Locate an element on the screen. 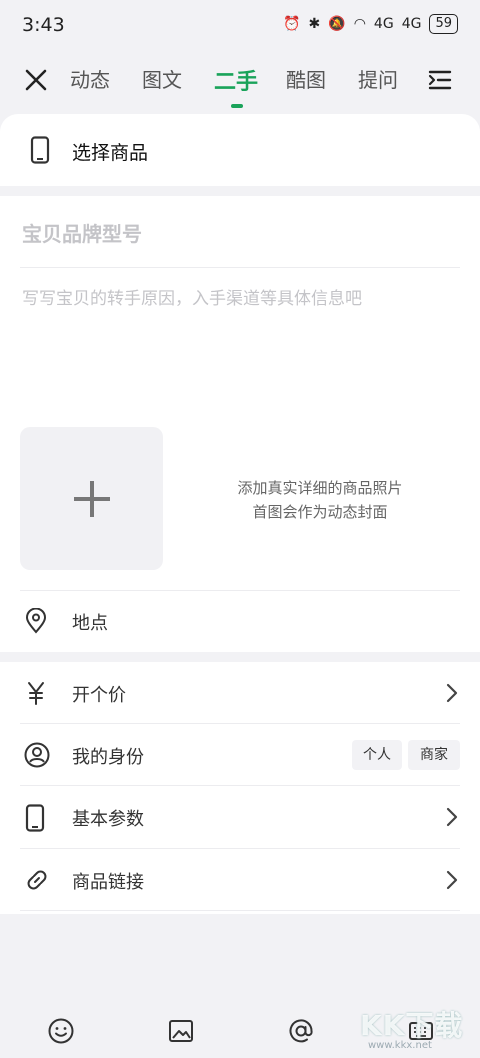  location-label: 地点 is located at coordinates (90, 623).